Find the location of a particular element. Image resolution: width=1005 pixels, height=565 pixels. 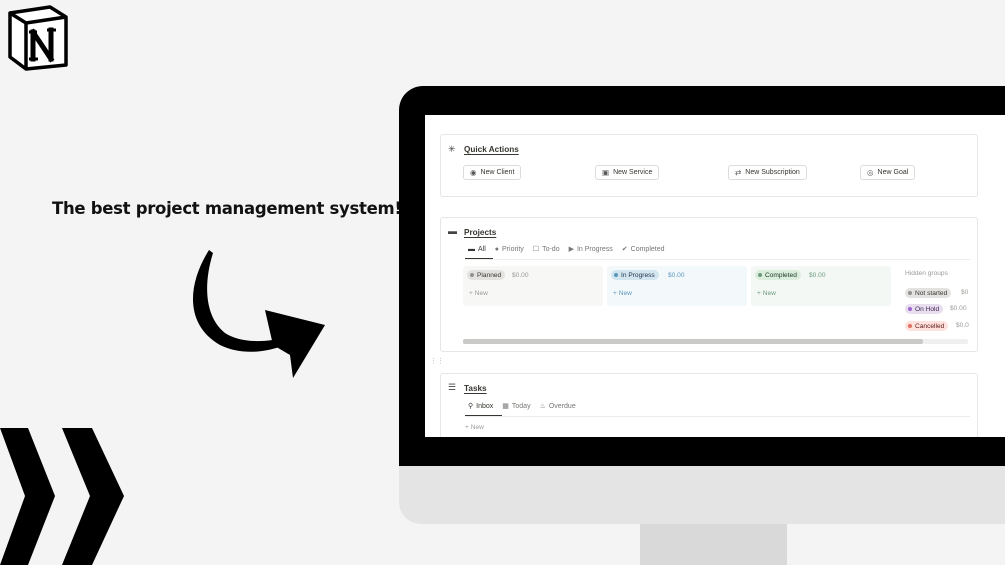

tab-priority-label: Priority is located at coordinates (513, 249).